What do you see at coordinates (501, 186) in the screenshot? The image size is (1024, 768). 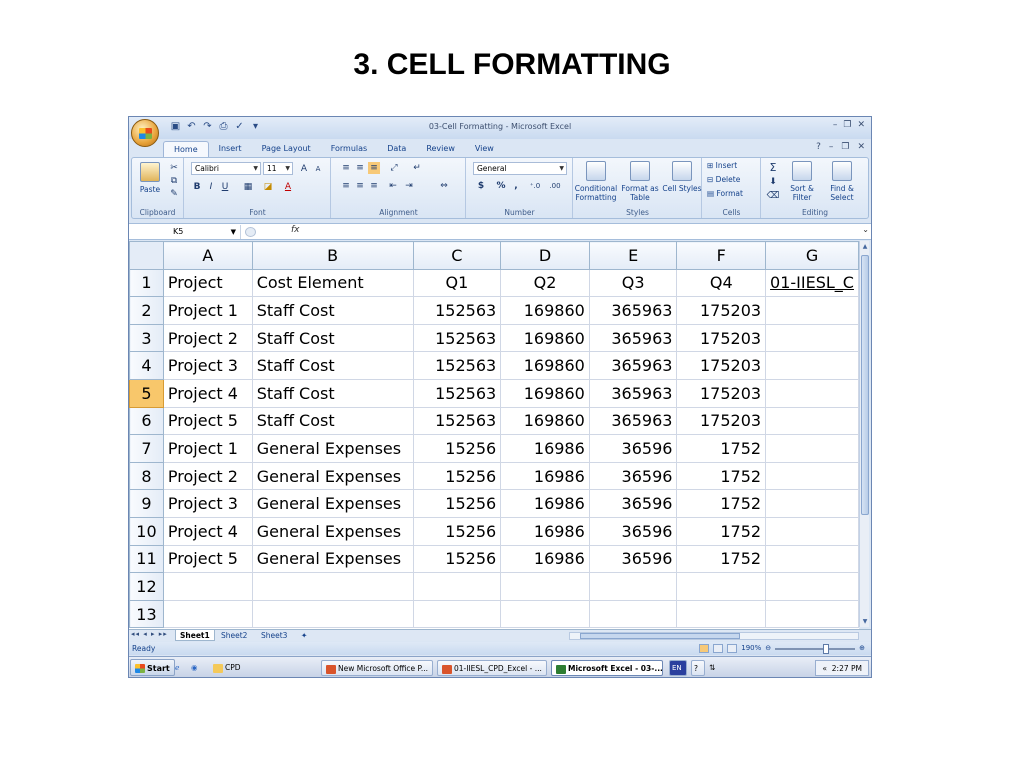 I see `percent-button: %` at bounding box center [501, 186].